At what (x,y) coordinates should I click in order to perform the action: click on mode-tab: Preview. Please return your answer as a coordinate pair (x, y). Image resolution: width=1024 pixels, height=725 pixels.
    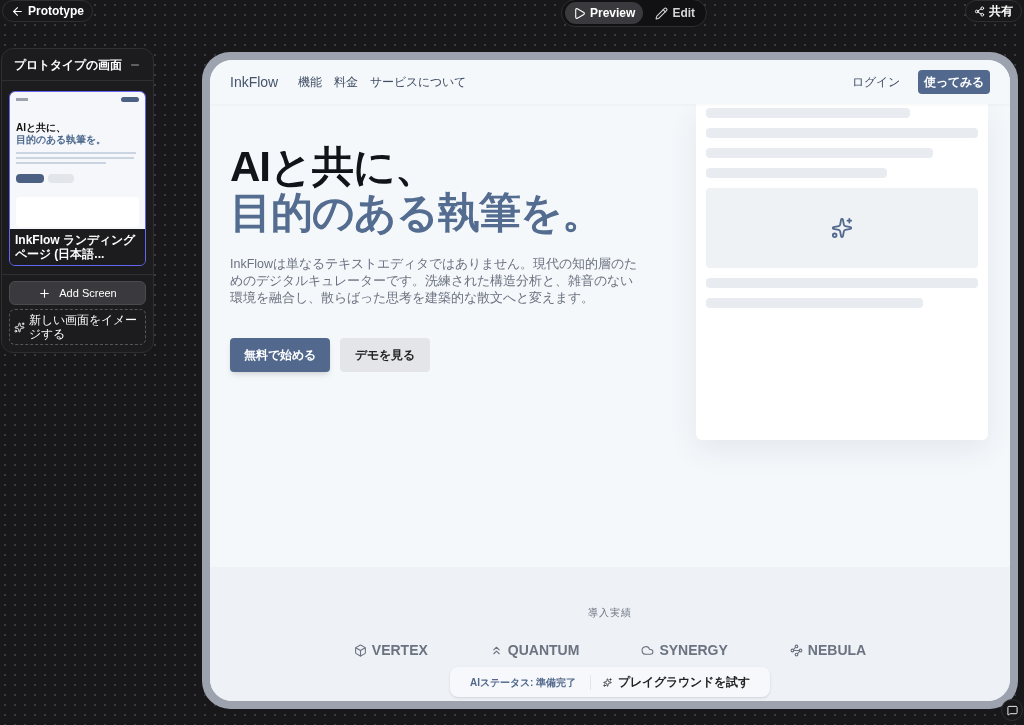
    Looking at the image, I should click on (604, 13).